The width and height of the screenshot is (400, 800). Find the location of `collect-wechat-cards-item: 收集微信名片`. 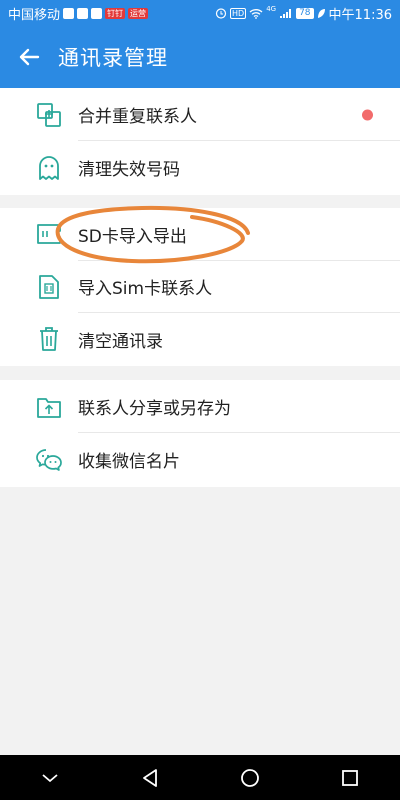

collect-wechat-cards-item: 收集微信名片 is located at coordinates (200, 459).